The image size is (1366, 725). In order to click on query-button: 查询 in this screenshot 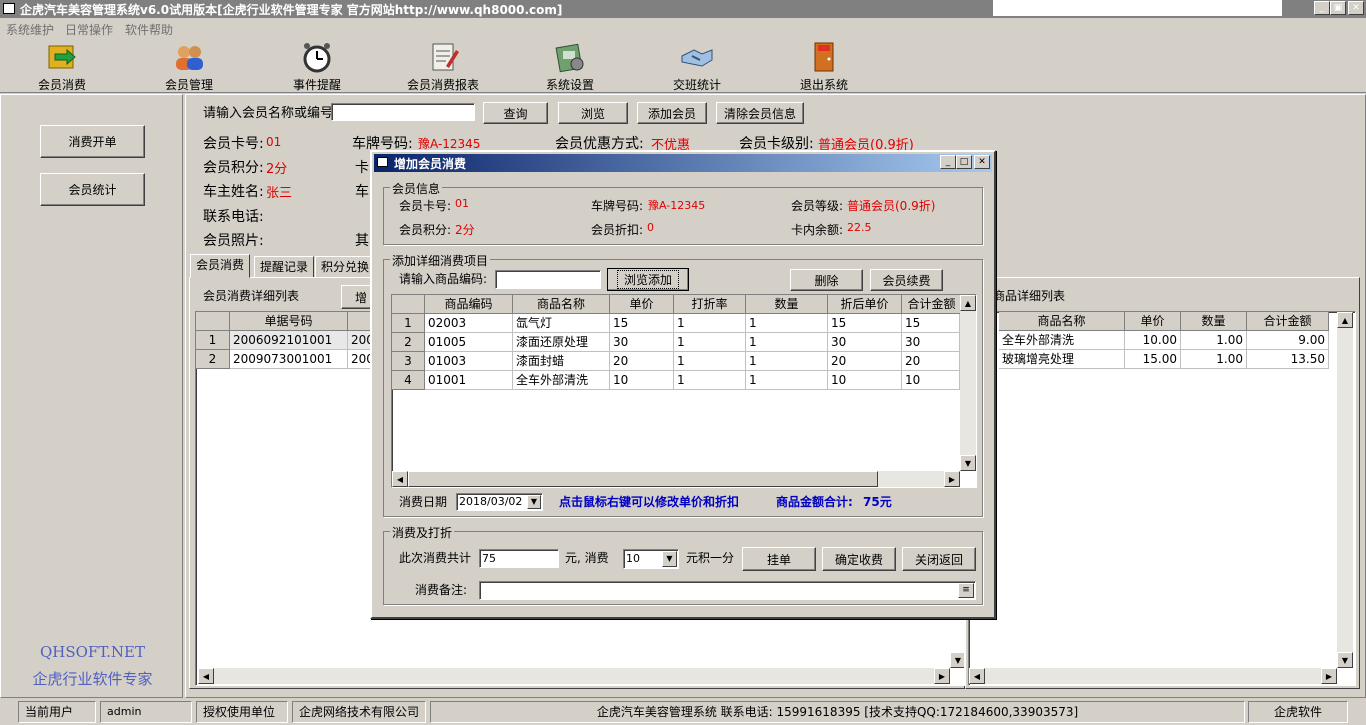, I will do `click(515, 113)`.